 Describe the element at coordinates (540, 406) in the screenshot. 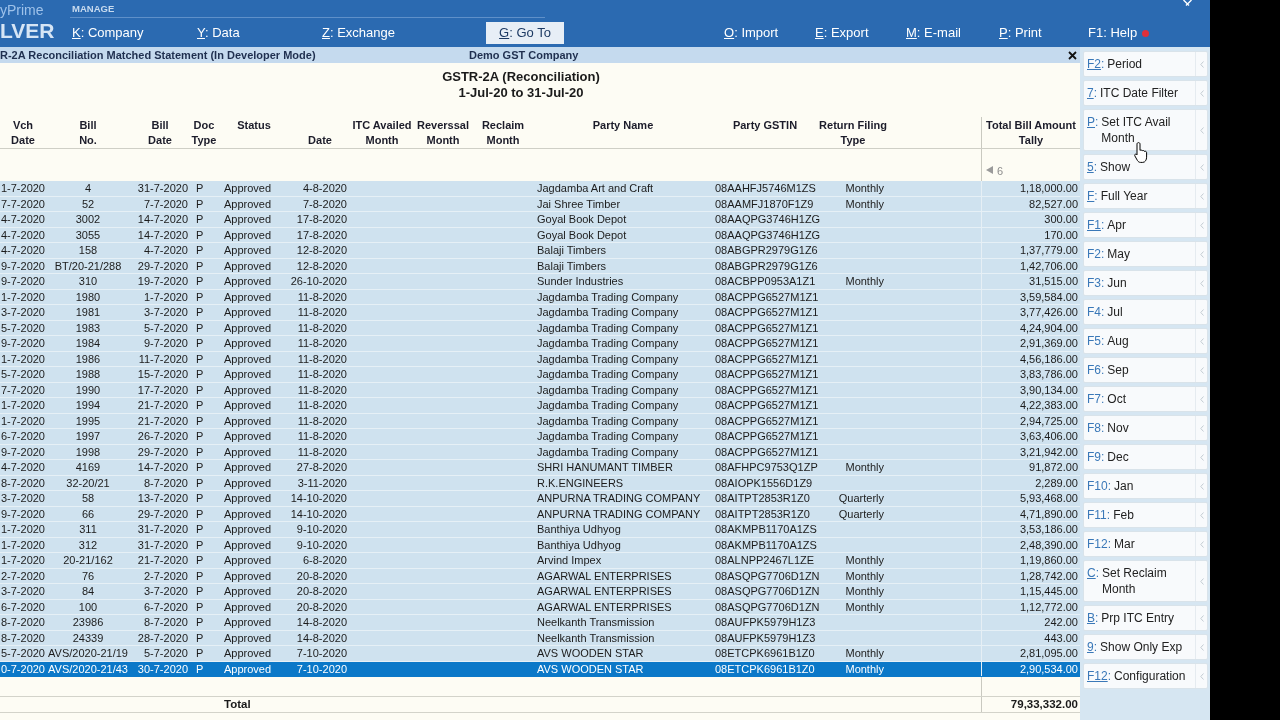

I see `table-row: 1-7-2020 1994 21-7-2020 P Approved 11-8-2020 Jagdamba Trading Company 08ACPPG6527M1Z1 4,22,383.00` at that location.